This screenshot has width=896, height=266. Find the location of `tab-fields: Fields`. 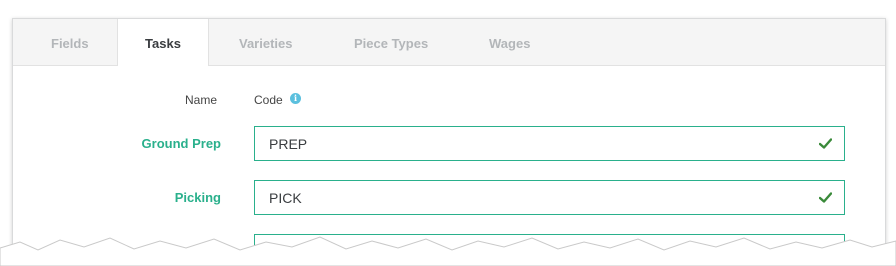

tab-fields: Fields is located at coordinates (70, 42).